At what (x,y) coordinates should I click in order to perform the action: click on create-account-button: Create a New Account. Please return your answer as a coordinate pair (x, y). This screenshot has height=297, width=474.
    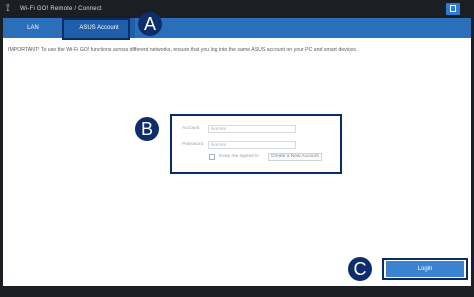
    Looking at the image, I should click on (295, 157).